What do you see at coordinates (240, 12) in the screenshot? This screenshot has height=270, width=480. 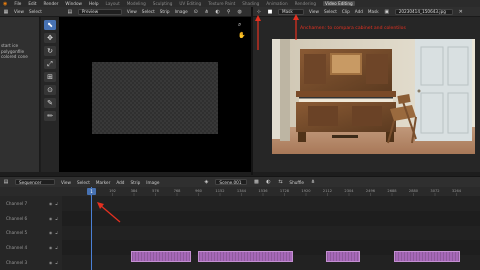 I see `display-channels-icon: ◍` at bounding box center [240, 12].